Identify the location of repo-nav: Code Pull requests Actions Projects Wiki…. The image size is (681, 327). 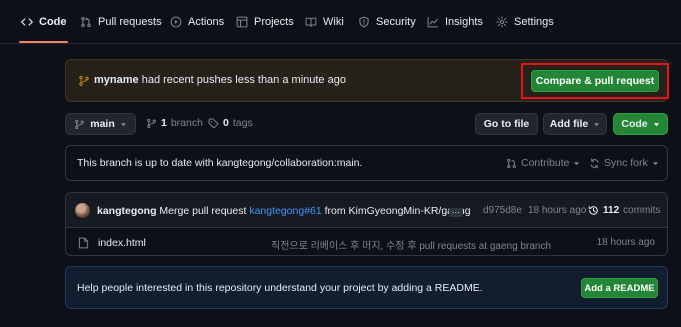
(340, 22).